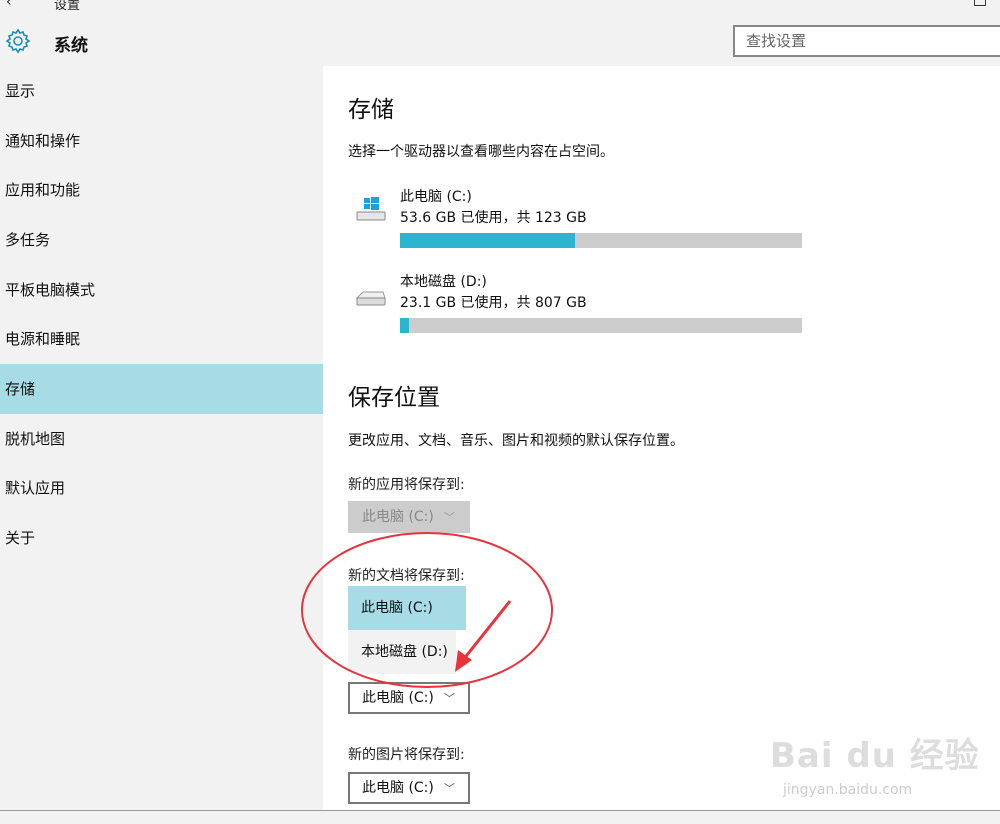 The image size is (1000, 824). Describe the element at coordinates (406, 755) in the screenshot. I see `pictures-save-label: 新的图片将保存到:` at that location.